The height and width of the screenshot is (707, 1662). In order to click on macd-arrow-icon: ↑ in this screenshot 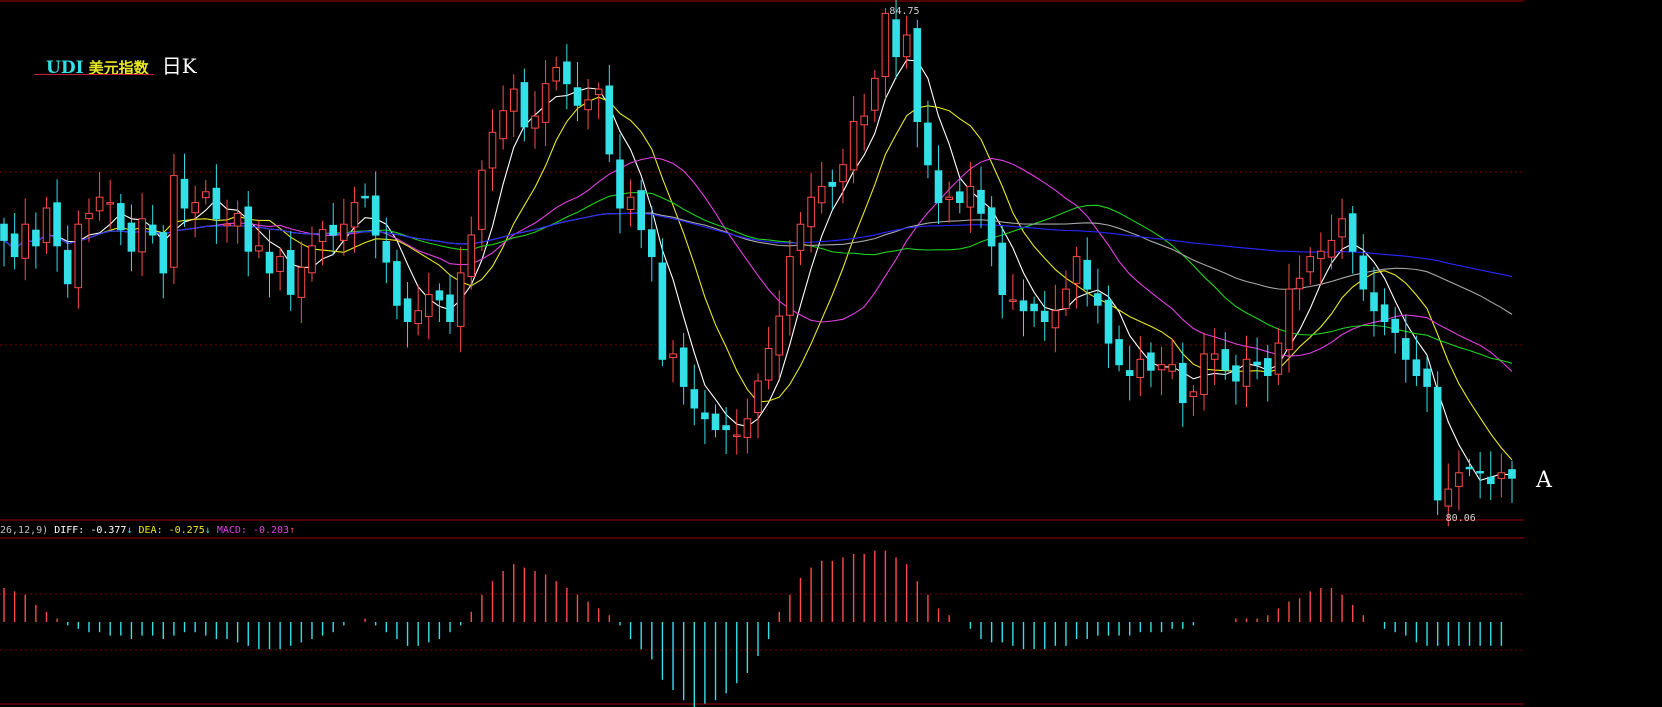, I will do `click(292, 530)`.